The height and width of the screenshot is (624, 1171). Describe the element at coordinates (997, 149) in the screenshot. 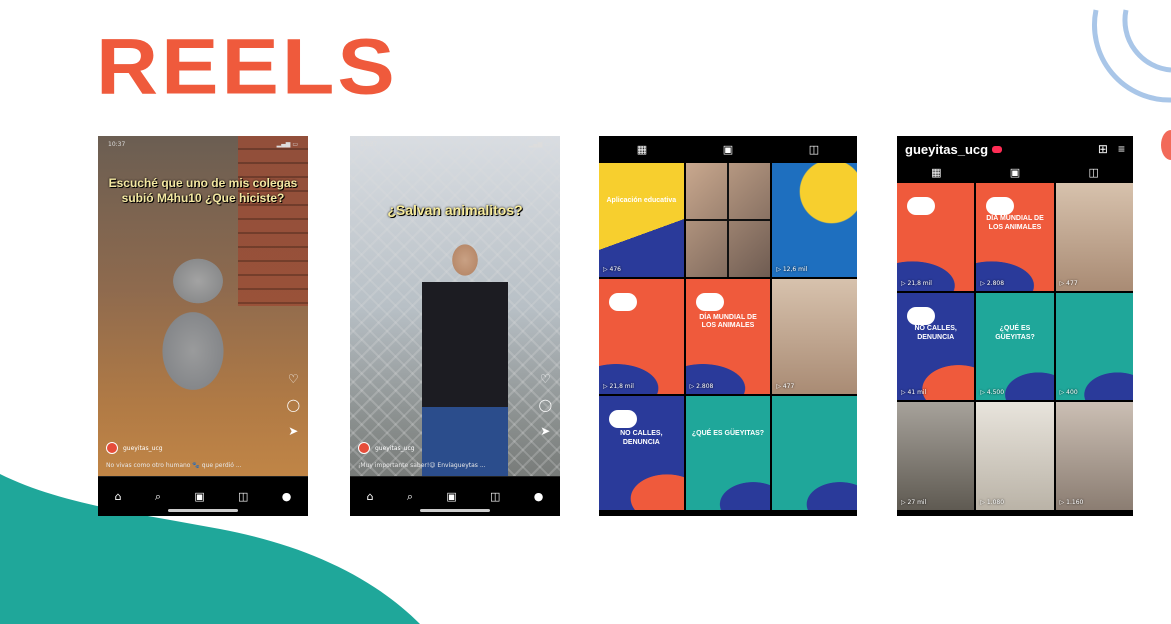

I see `notification-badge` at that location.